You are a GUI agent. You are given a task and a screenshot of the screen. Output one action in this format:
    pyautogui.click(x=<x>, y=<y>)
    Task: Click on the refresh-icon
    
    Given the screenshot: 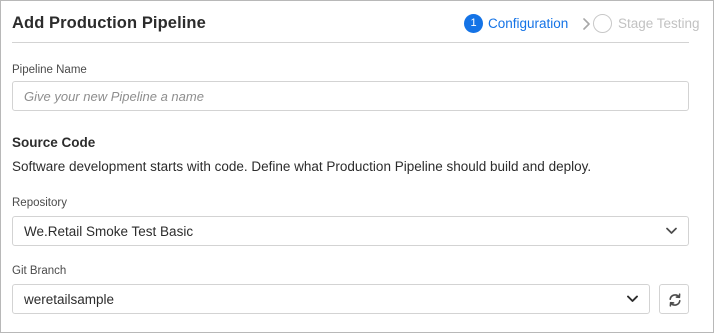 What is the action you would take?
    pyautogui.click(x=675, y=300)
    